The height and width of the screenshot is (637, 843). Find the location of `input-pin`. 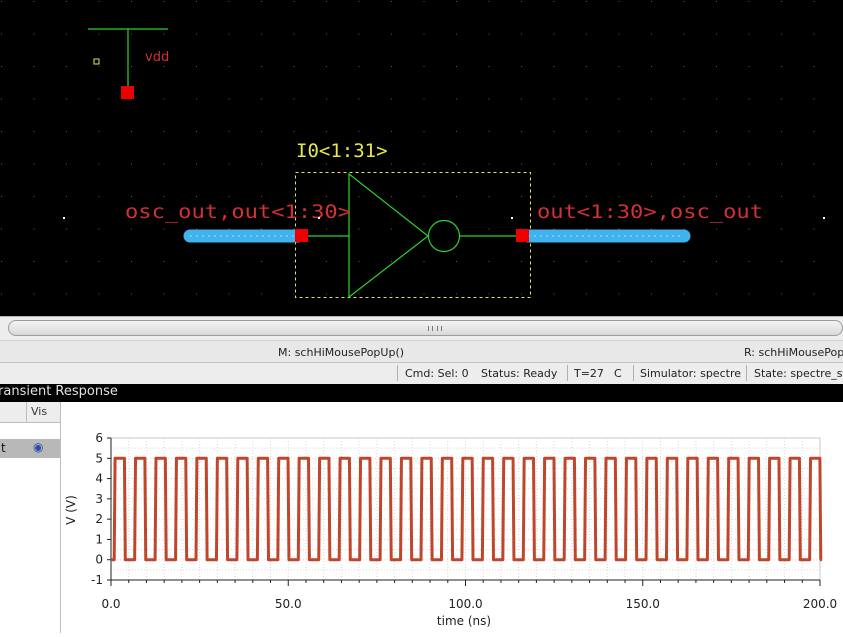

input-pin is located at coordinates (301, 235).